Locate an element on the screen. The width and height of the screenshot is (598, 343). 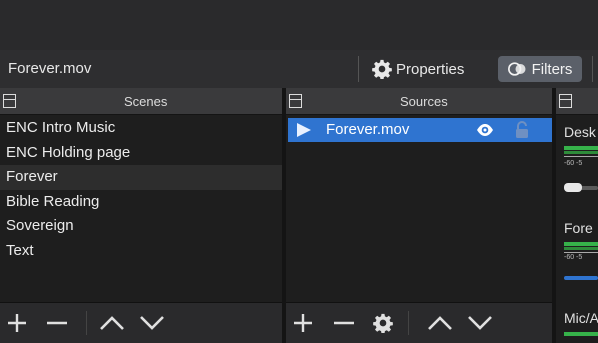
add-source-button is located at coordinates (303, 323).